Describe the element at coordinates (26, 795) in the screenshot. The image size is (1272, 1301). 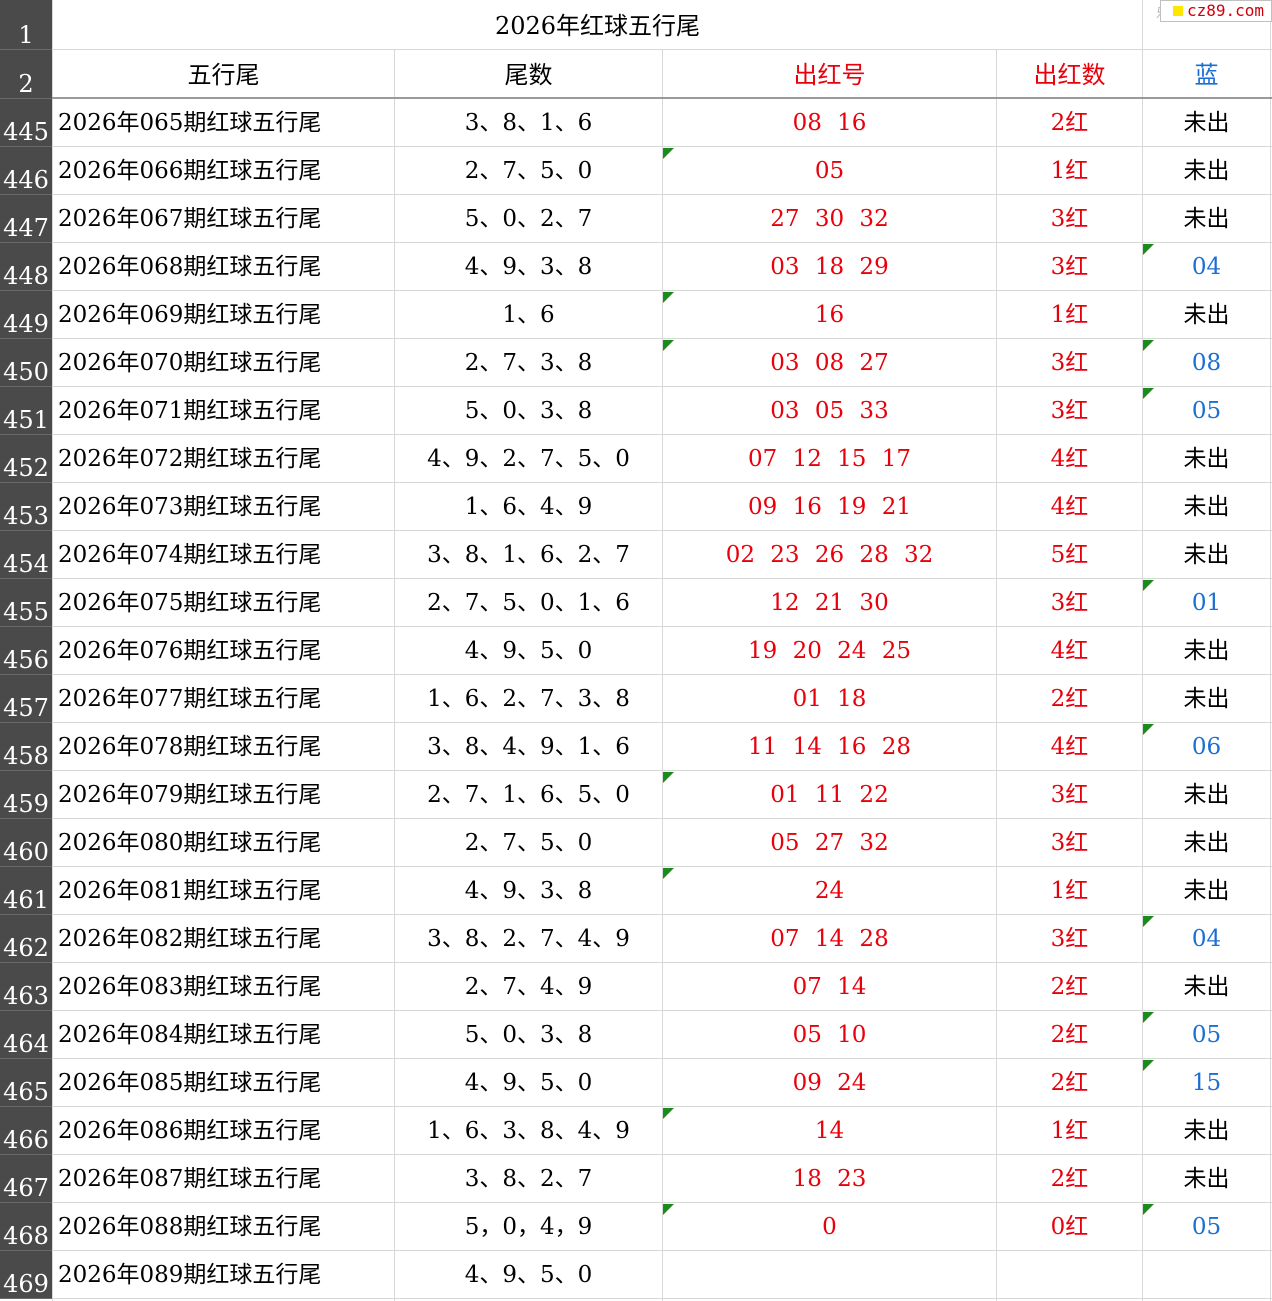
I see `row-header: 459` at that location.